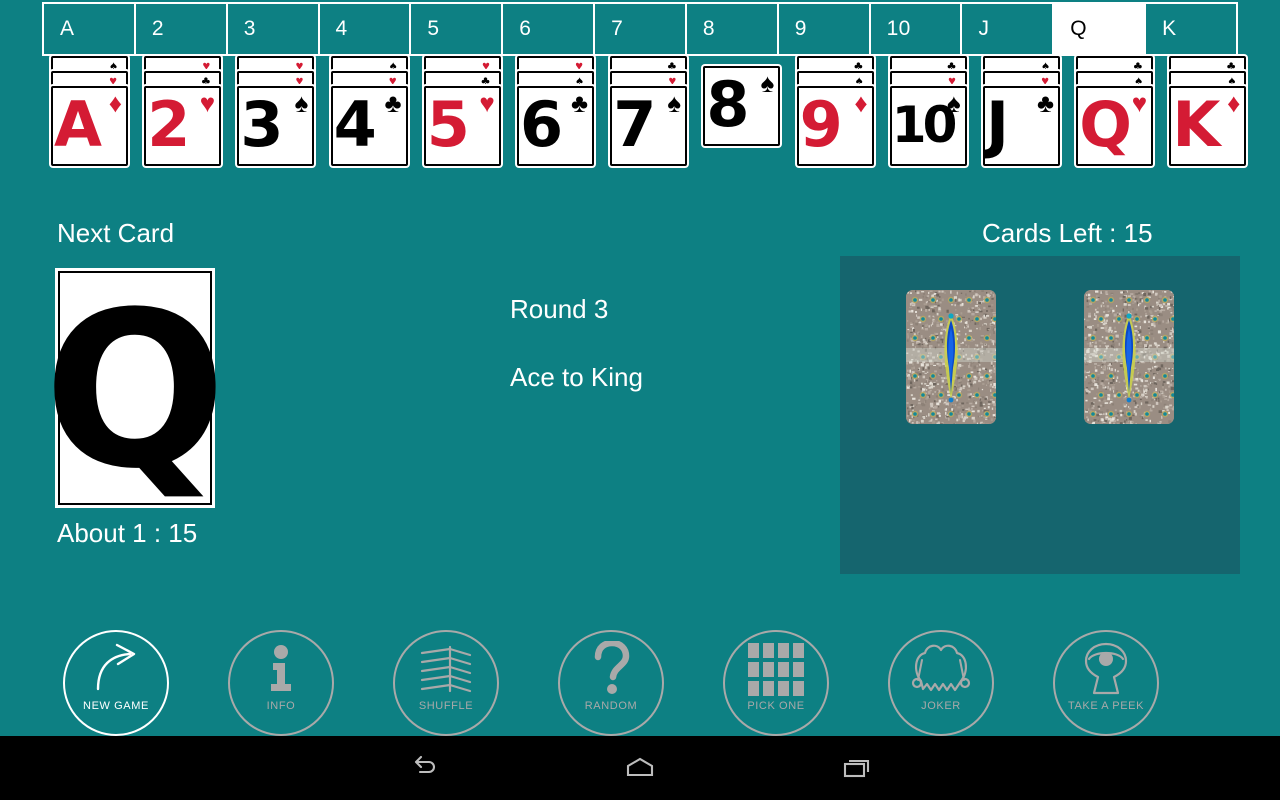  I want to click on button-label: SHUFFLE, so click(446, 706).